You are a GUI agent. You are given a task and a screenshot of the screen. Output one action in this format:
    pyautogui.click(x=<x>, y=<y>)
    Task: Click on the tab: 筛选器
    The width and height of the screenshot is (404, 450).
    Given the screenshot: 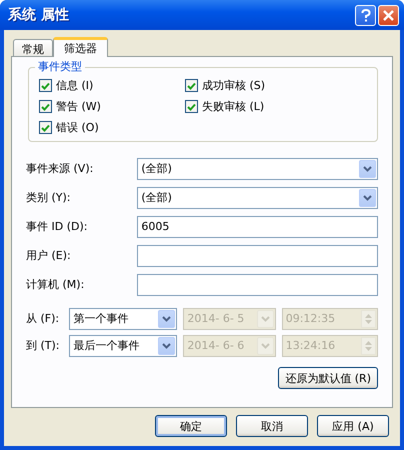 What is the action you would take?
    pyautogui.click(x=80, y=47)
    